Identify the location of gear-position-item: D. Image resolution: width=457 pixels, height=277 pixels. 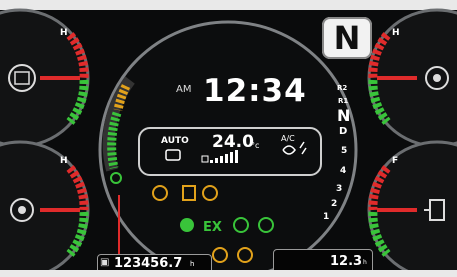
(343, 131).